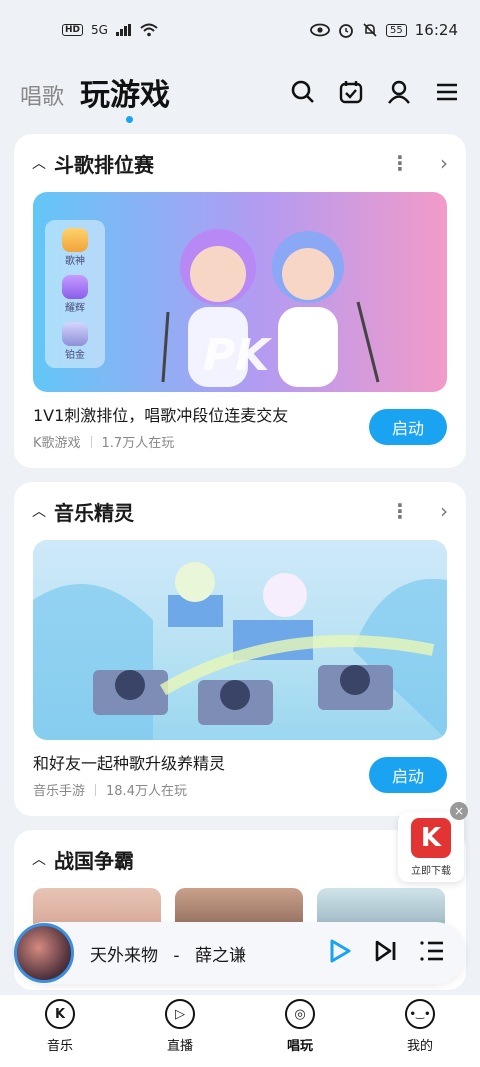  I want to click on rank-item: 耀辉, so click(75, 294).